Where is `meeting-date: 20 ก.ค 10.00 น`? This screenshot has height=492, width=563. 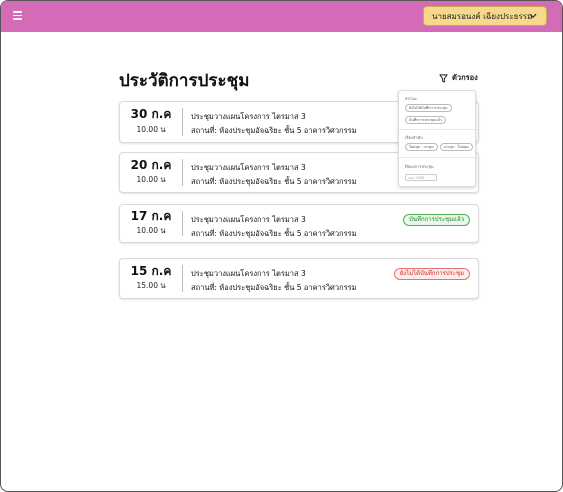 meeting-date: 20 ก.ค 10.00 น is located at coordinates (151, 172).